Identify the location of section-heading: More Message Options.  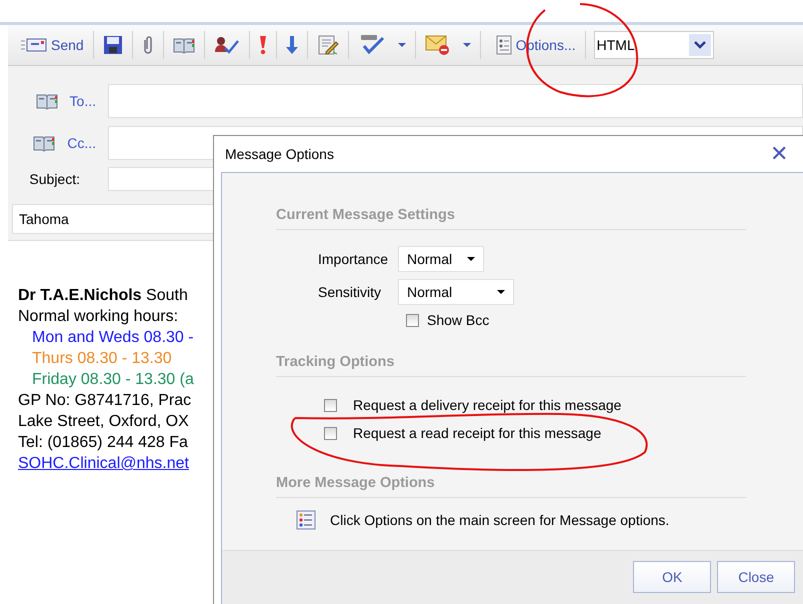
(511, 486).